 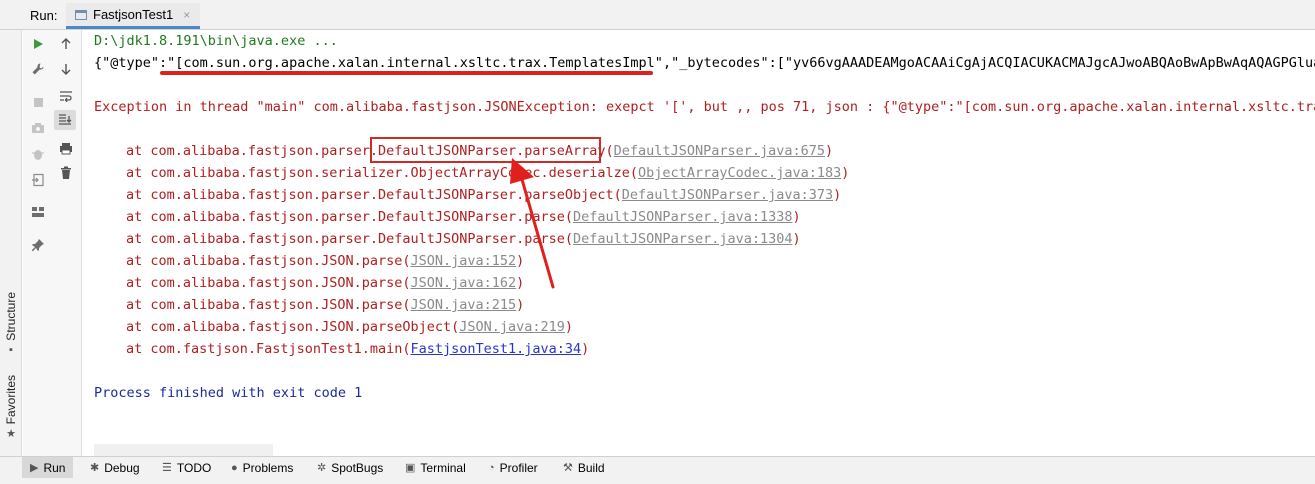 What do you see at coordinates (591, 467) in the screenshot?
I see `bottom-tab-build-label: Build` at bounding box center [591, 467].